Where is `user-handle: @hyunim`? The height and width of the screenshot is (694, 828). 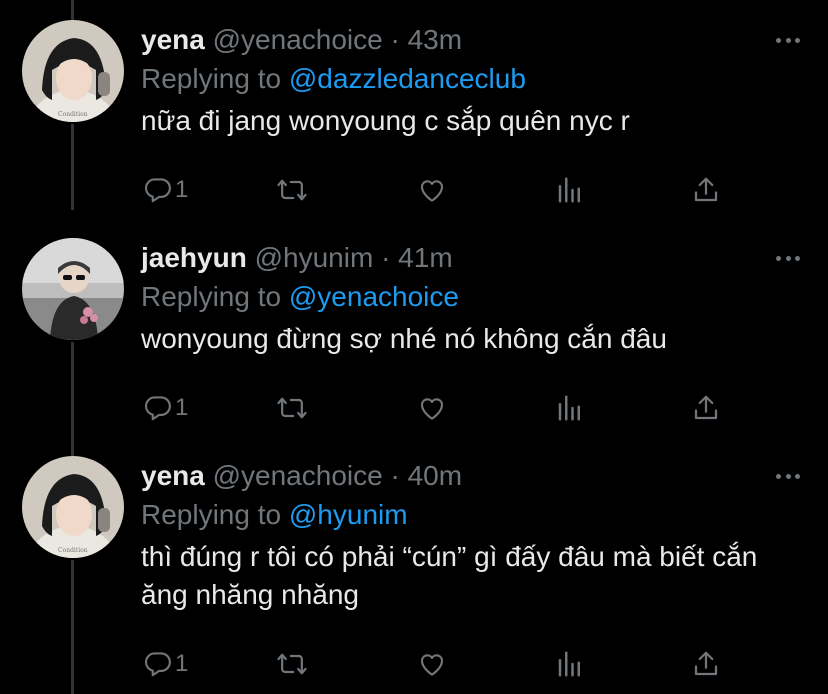
user-handle: @hyunim is located at coordinates (314, 257).